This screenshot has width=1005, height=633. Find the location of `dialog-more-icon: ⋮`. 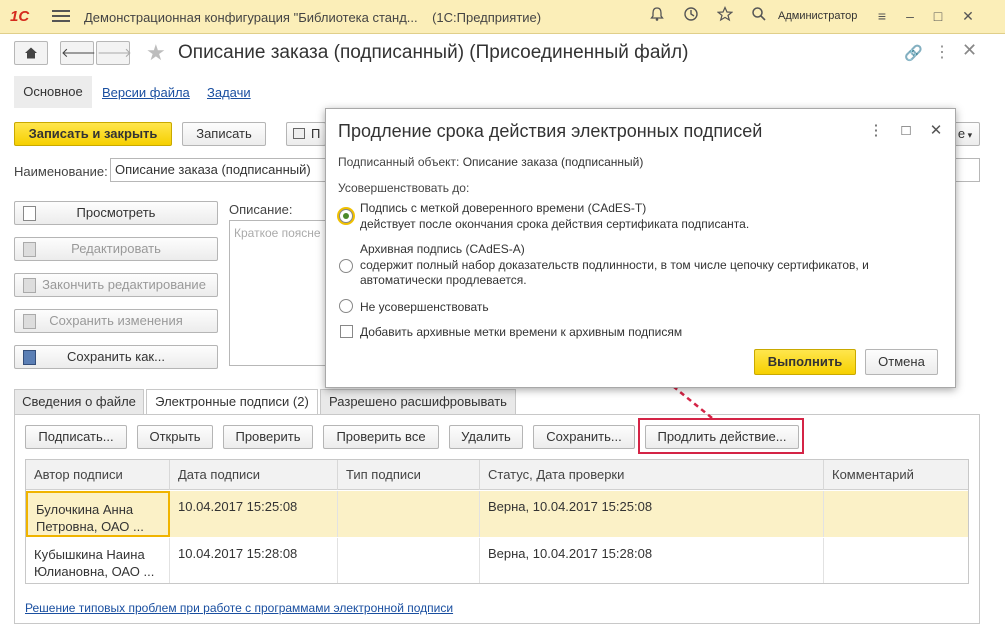

dialog-more-icon: ⋮ is located at coordinates (876, 131).